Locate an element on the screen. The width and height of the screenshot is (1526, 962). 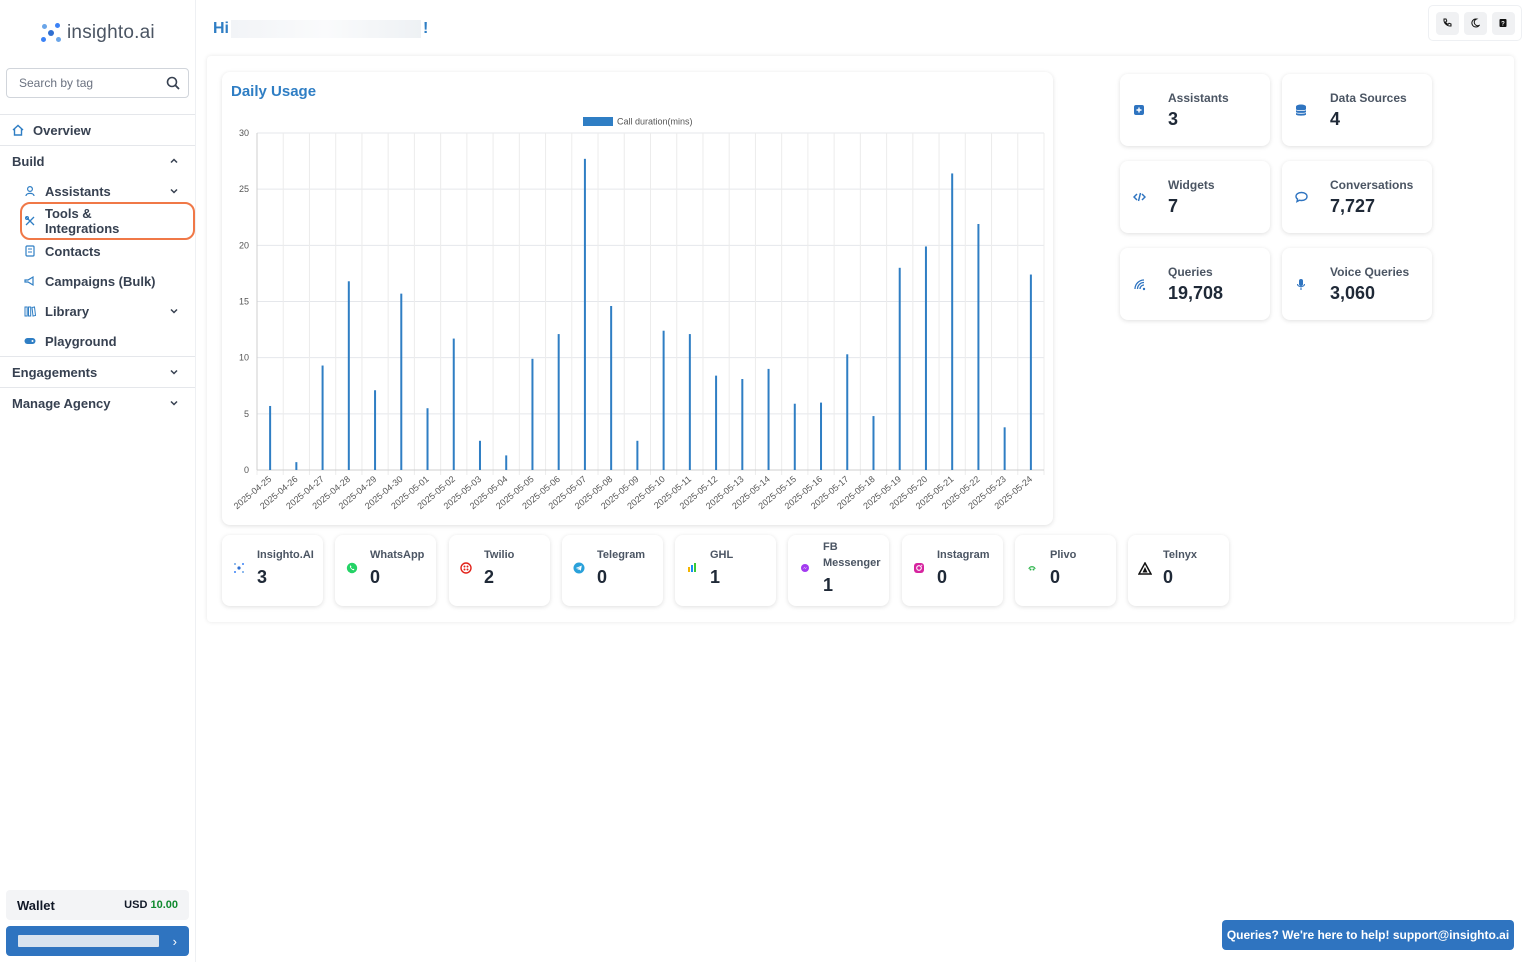
code-icon is located at coordinates (1139, 197).